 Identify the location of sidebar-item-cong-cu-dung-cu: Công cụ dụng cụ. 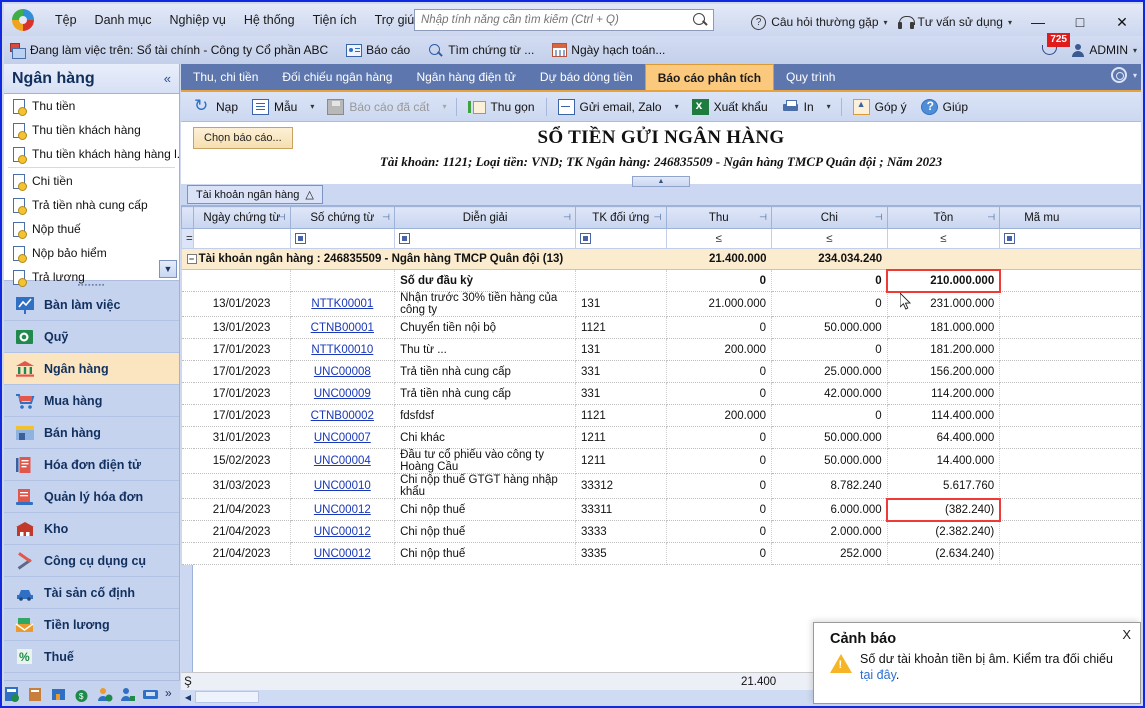
(91, 561).